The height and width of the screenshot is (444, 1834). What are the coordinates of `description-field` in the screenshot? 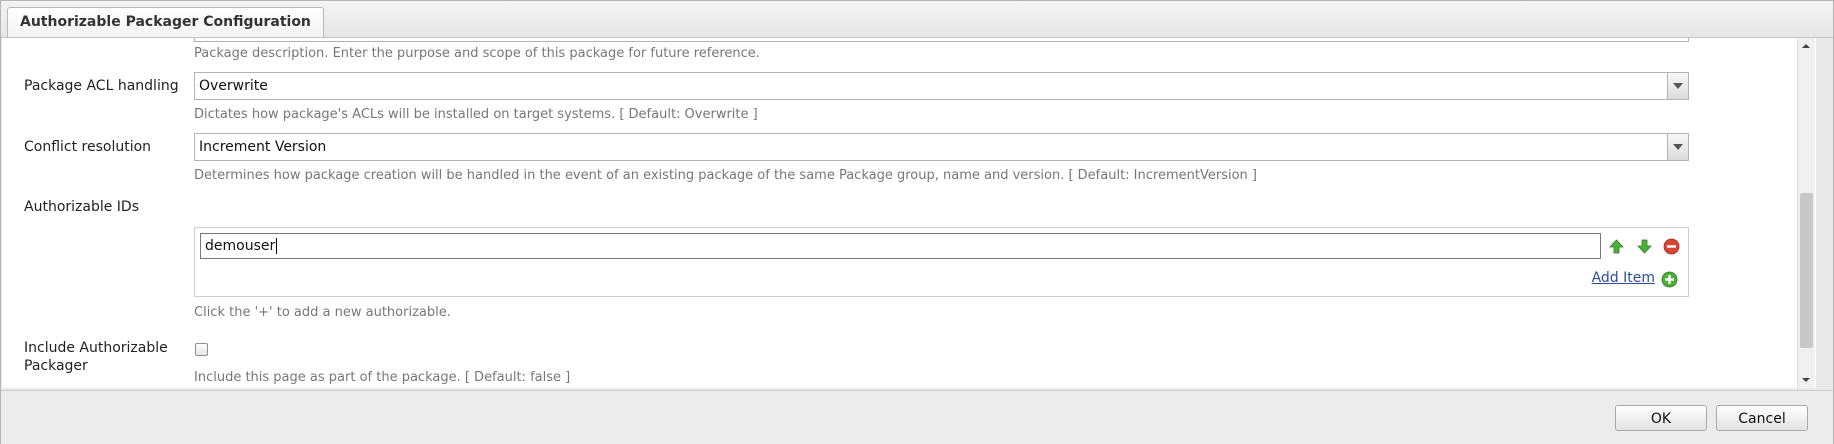 It's located at (941, 40).